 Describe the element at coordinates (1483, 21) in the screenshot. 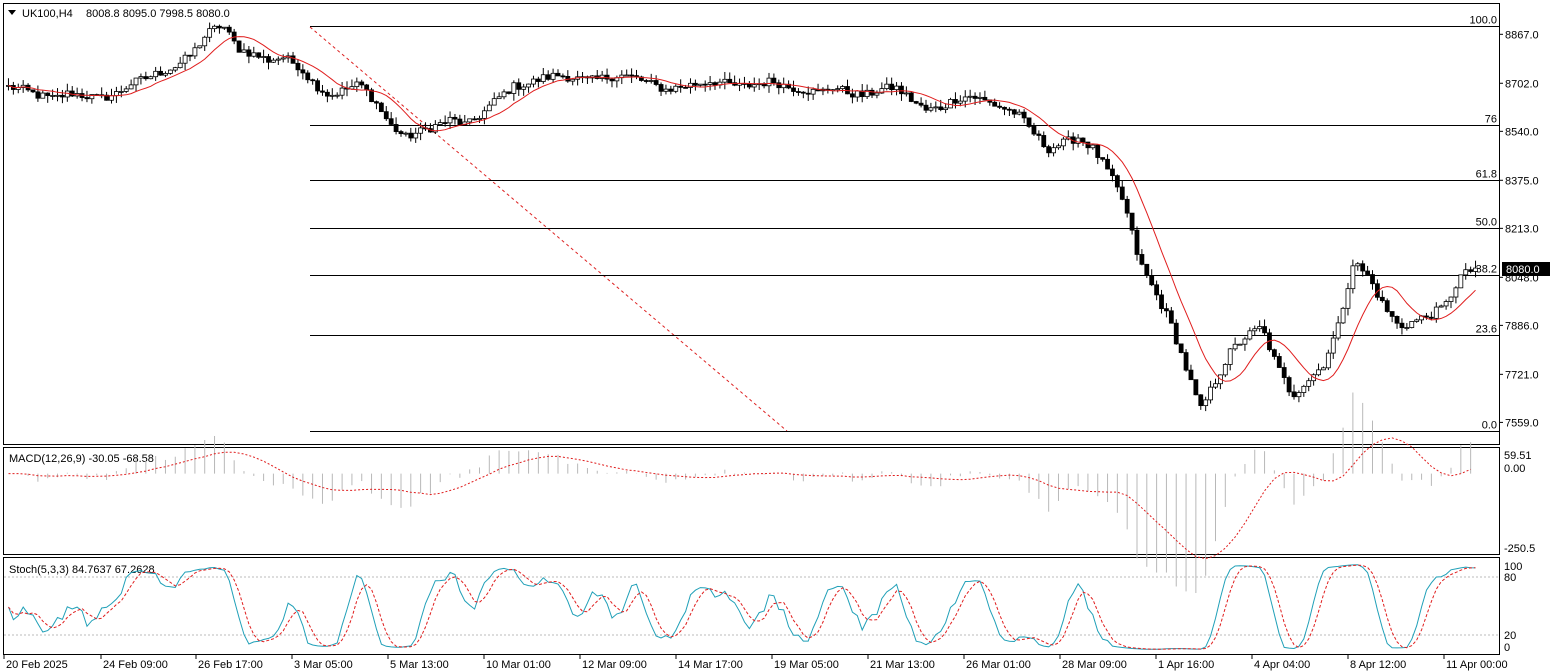

I see `fib-level-label: 100.0` at that location.